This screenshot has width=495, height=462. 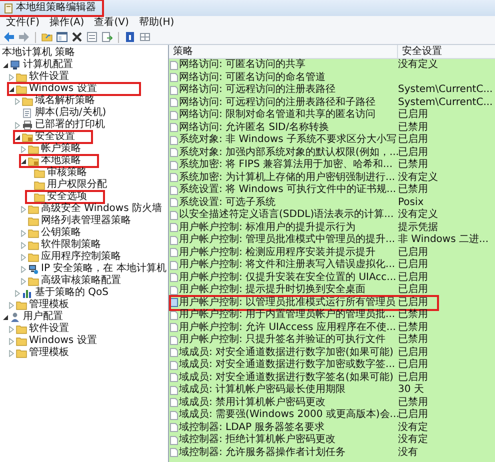 I want to click on printer-icon, so click(x=27, y=125).